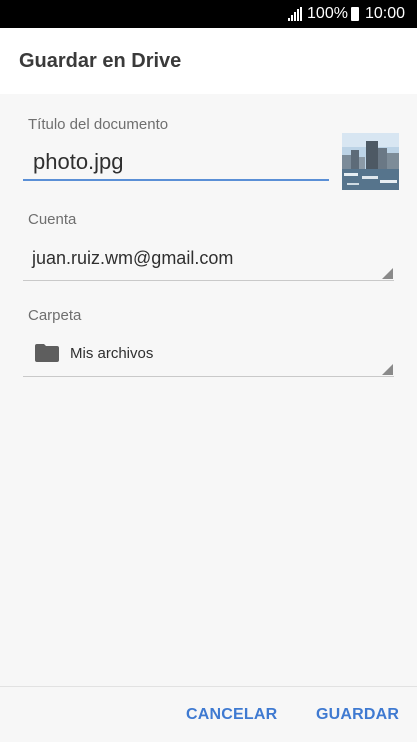 This screenshot has height=742, width=417. Describe the element at coordinates (111, 353) in the screenshot. I see `folder-select: Mis archivos` at that location.